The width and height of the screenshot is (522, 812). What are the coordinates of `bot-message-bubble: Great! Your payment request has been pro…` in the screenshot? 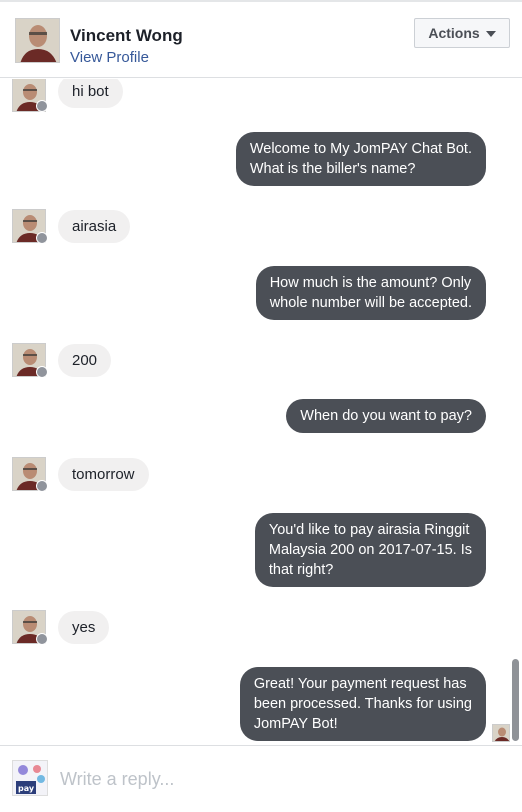 It's located at (362, 704).